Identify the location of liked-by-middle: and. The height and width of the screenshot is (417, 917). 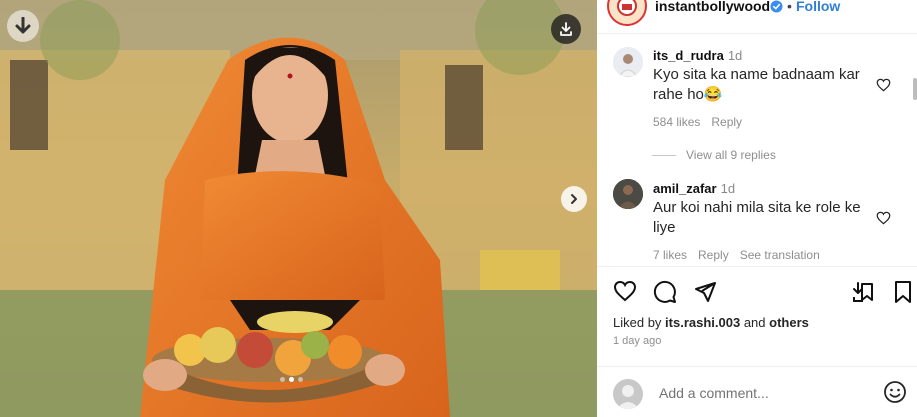
(754, 322).